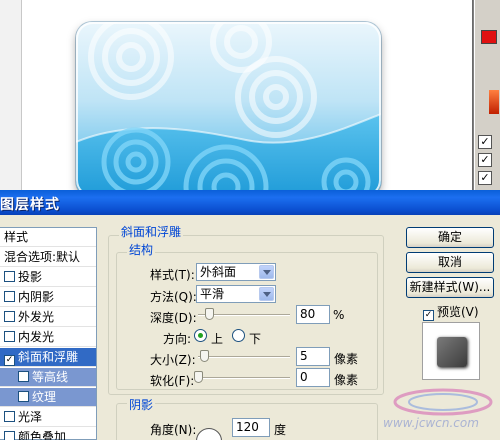  What do you see at coordinates (48, 397) in the screenshot?
I see `list-item-texture: 纹理` at bounding box center [48, 397].